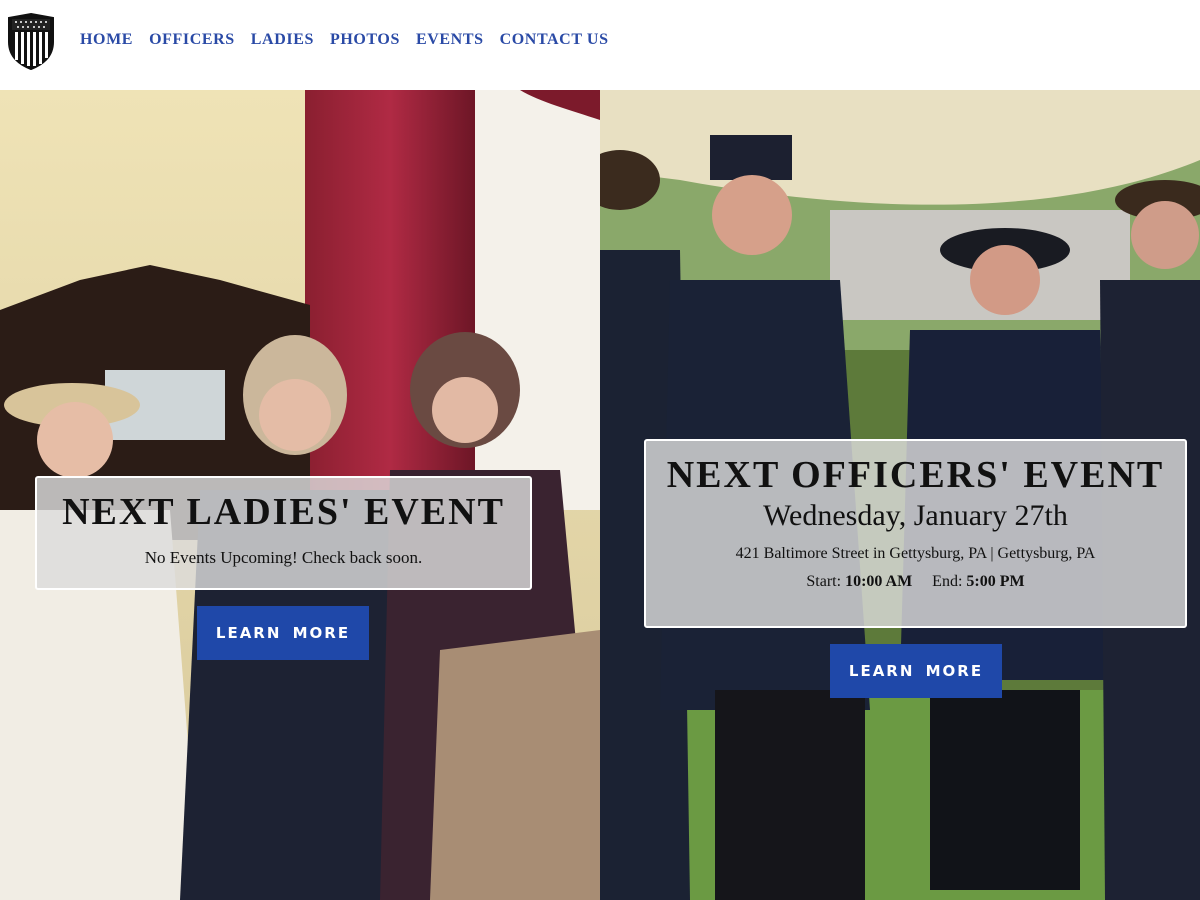  Describe the element at coordinates (824, 581) in the screenshot. I see `start-label: Start:` at that location.